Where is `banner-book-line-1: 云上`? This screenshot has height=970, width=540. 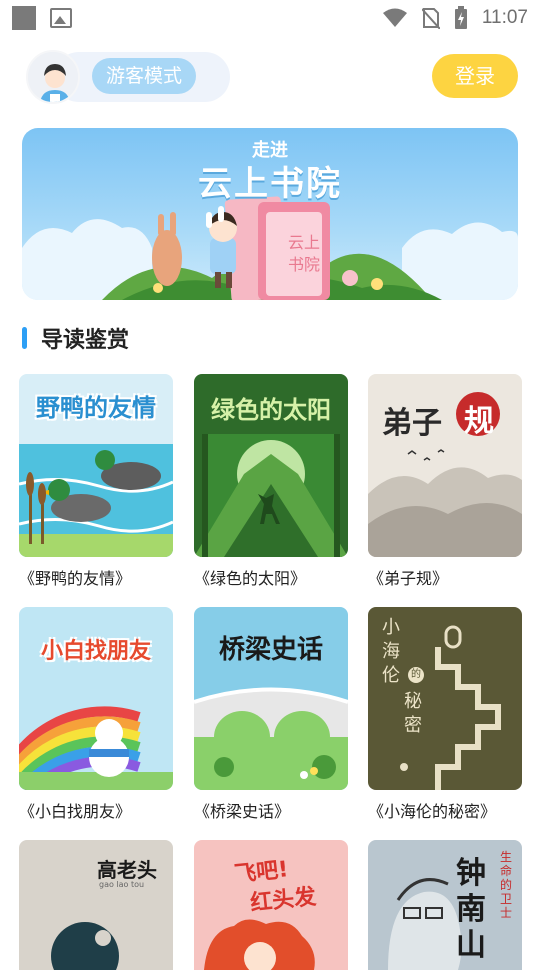
banner-book-line-1: 云上 is located at coordinates (303, 242).